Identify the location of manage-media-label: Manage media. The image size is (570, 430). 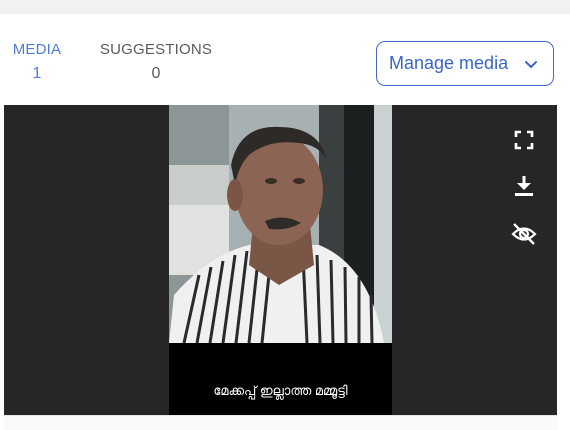
(449, 63).